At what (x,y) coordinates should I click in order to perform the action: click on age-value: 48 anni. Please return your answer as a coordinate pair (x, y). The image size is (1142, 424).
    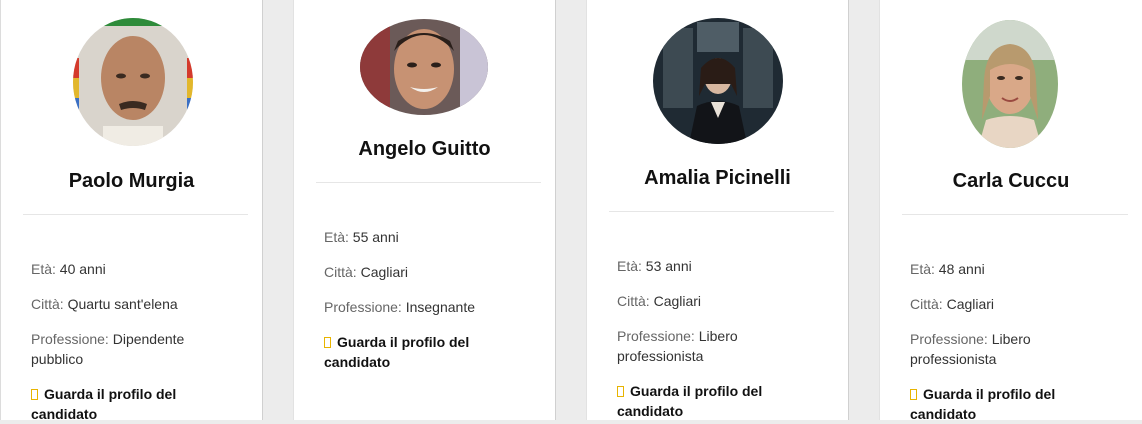
    Looking at the image, I should click on (961, 269).